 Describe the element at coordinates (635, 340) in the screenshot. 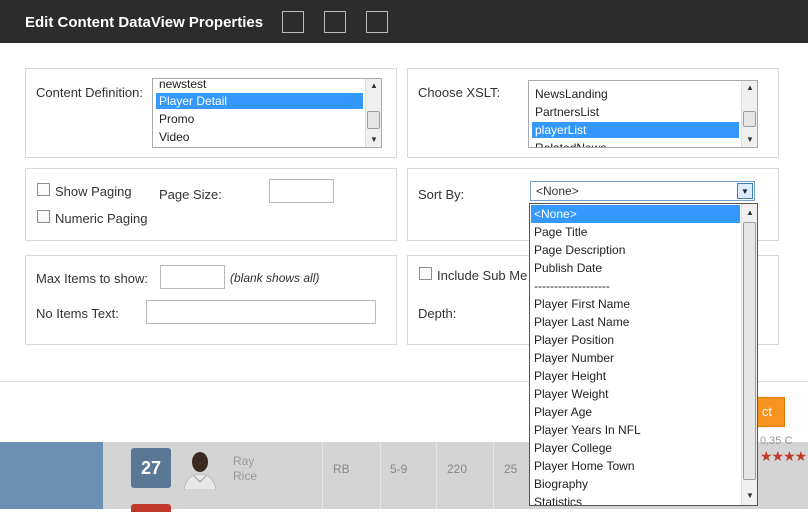

I see `dropdown-option: Player Position` at that location.